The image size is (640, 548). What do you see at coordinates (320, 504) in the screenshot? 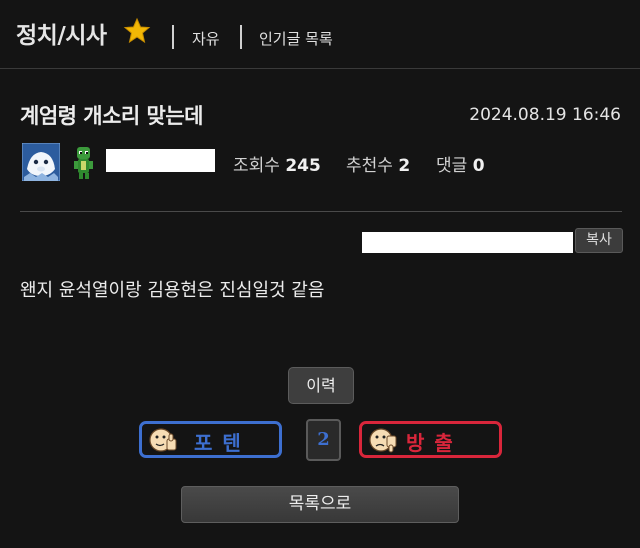
I see `back-to-list-button: 목록으로` at bounding box center [320, 504].